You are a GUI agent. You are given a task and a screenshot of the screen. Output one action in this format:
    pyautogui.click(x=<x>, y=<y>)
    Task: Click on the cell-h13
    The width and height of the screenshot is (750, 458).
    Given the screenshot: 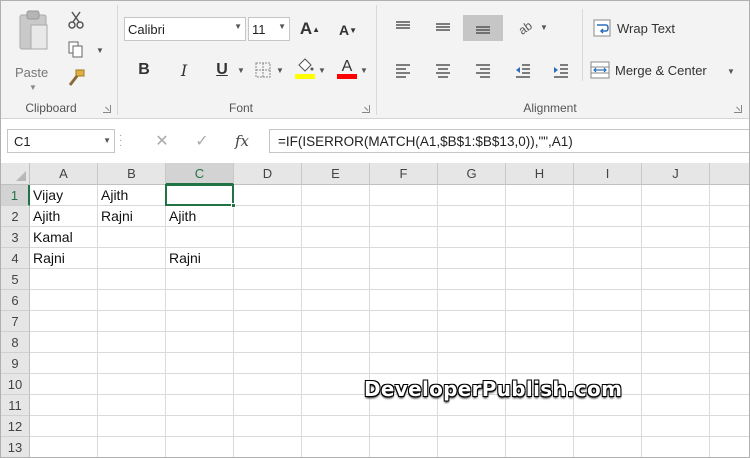 What is the action you would take?
    pyautogui.click(x=540, y=447)
    